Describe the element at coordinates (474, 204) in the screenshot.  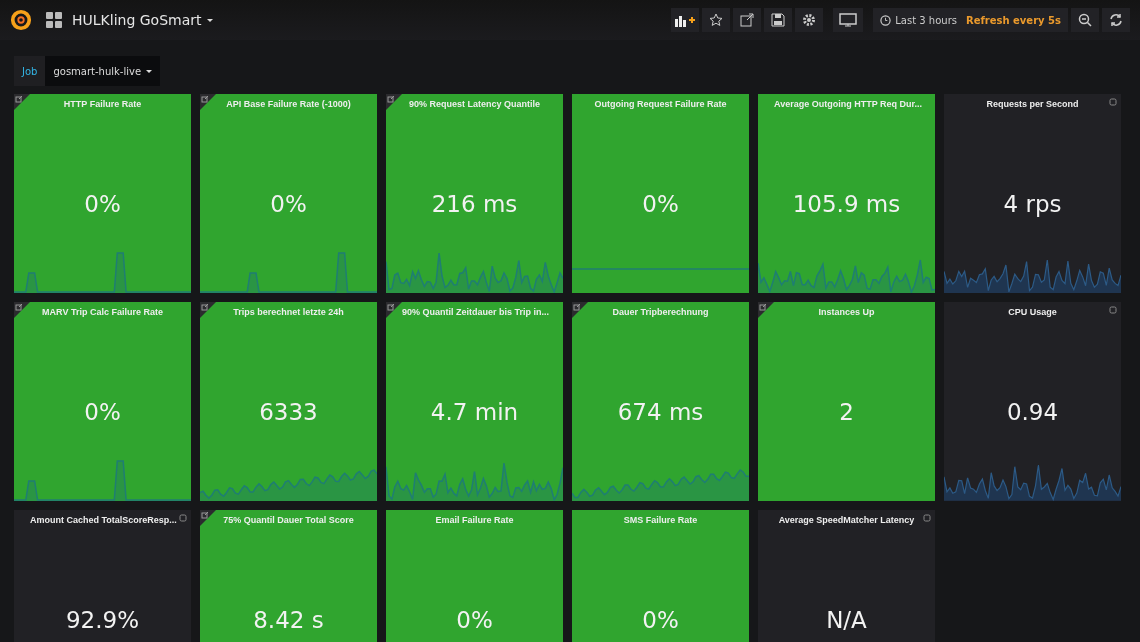
I see `stat-value: 216 ms` at that location.